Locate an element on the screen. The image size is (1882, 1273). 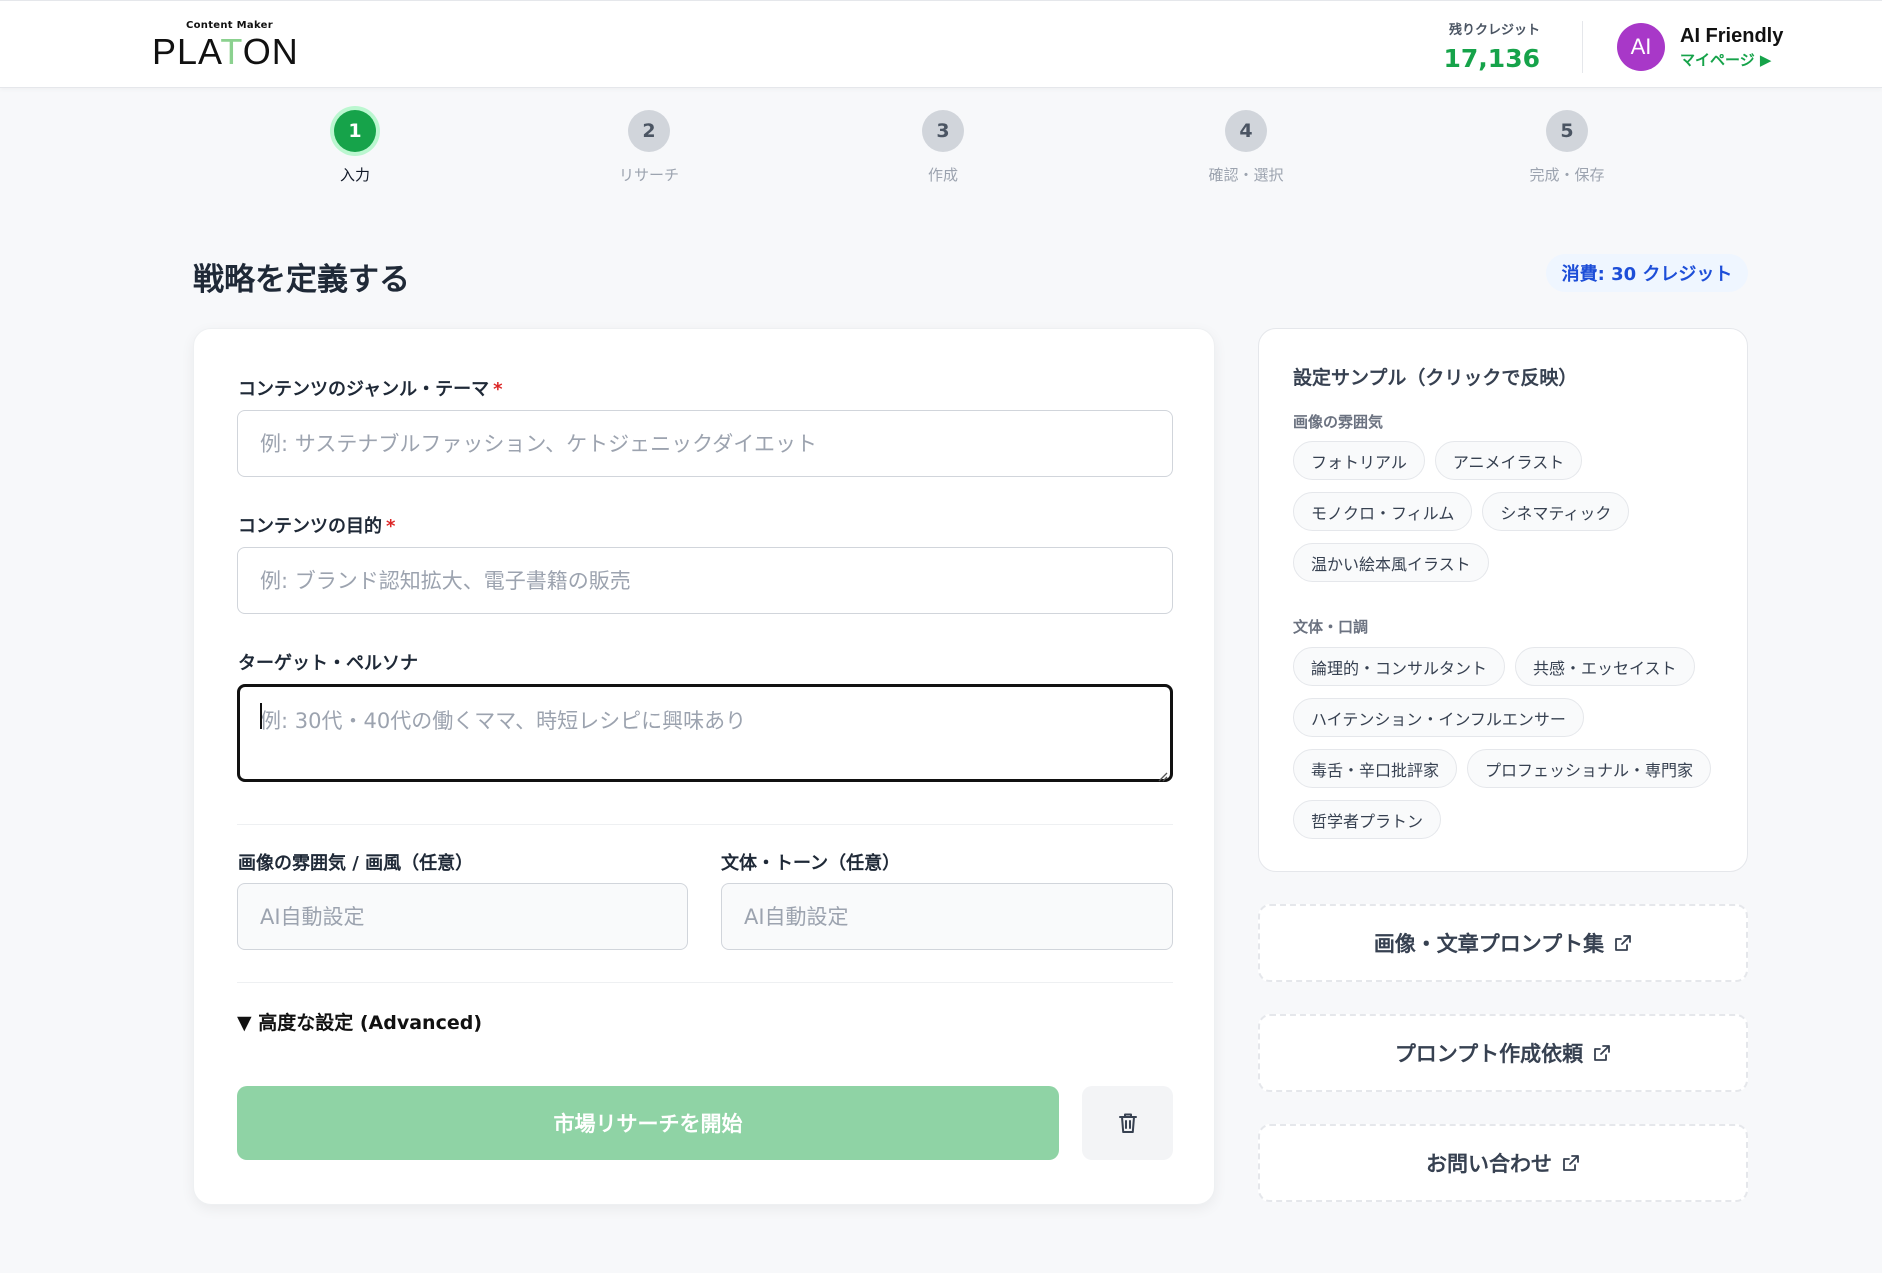
image-style-label: 画像の雰囲気 / 画風（任意） is located at coordinates (356, 863).